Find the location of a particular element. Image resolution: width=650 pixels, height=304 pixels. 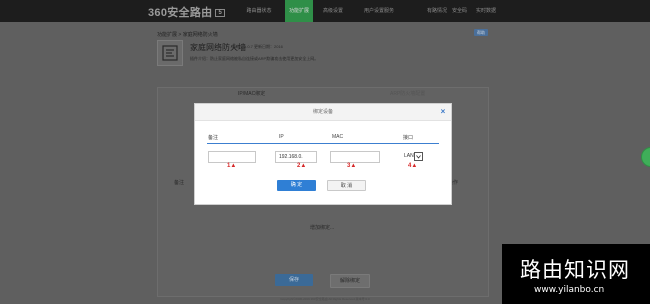

cancel-button: 取 消 is located at coordinates (346, 185).